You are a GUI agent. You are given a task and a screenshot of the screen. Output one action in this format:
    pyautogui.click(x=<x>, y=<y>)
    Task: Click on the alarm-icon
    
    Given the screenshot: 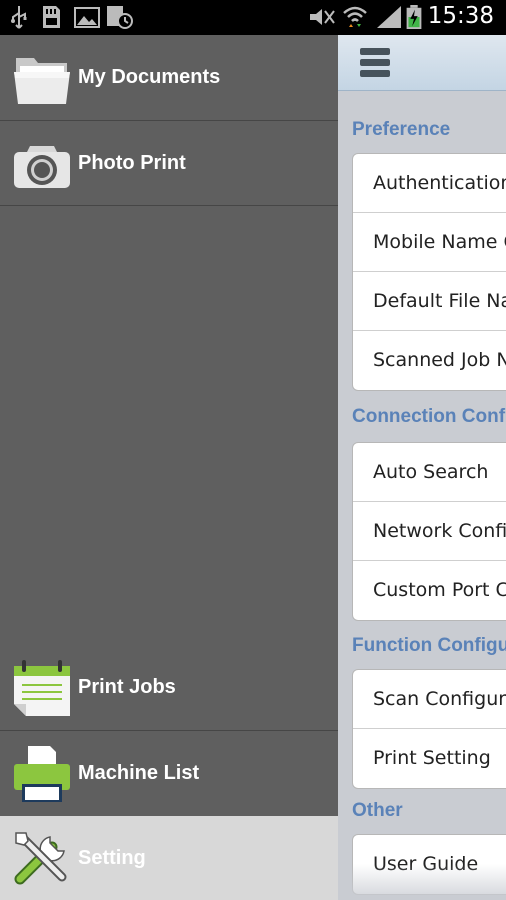 What is the action you would take?
    pyautogui.click(x=120, y=17)
    